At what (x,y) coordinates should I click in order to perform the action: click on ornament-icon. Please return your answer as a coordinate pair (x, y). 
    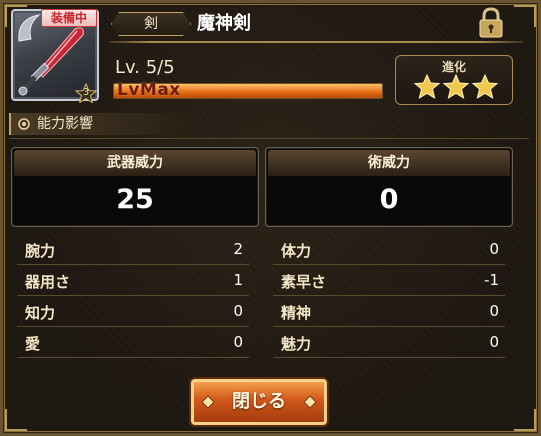
    Looking at the image, I should click on (310, 402).